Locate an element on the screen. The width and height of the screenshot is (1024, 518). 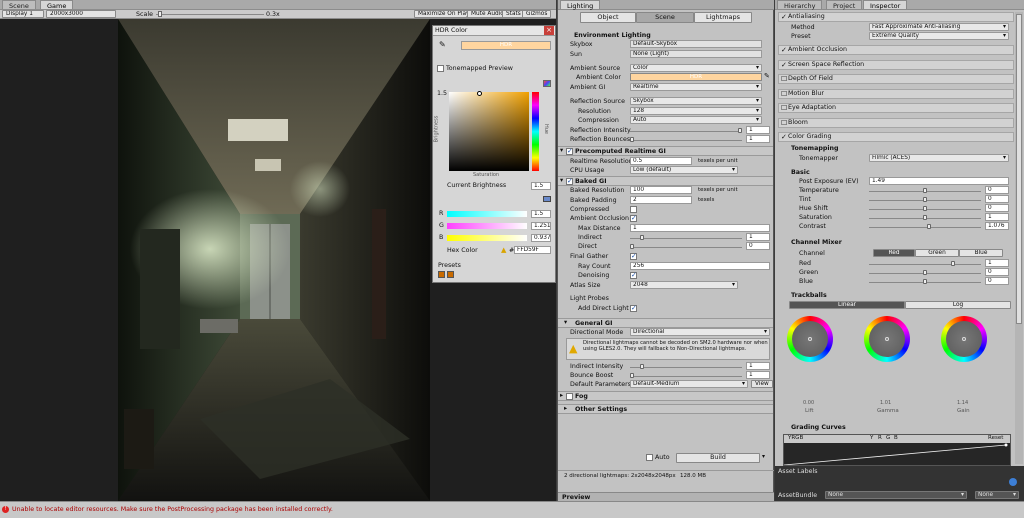
compressed-checkbox is located at coordinates (633, 209).